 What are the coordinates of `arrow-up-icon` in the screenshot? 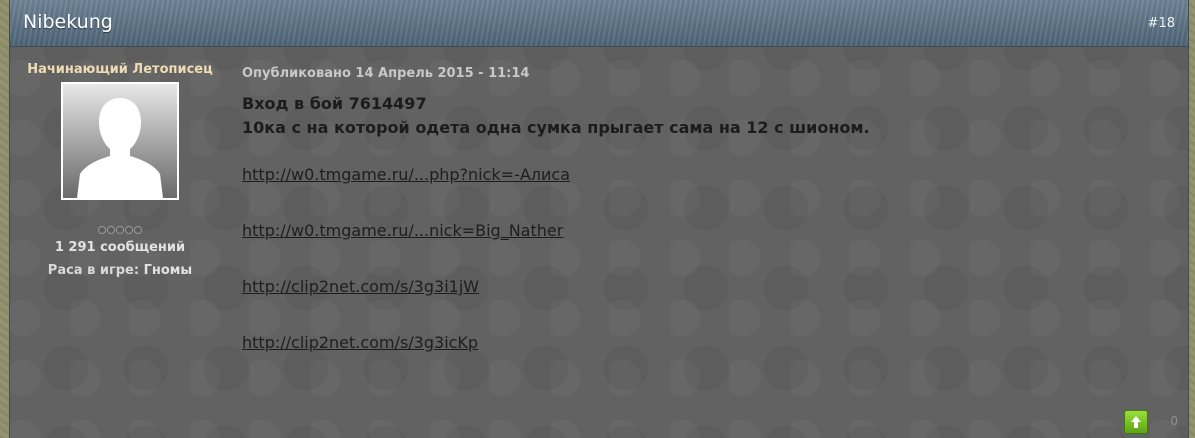 It's located at (1136, 422).